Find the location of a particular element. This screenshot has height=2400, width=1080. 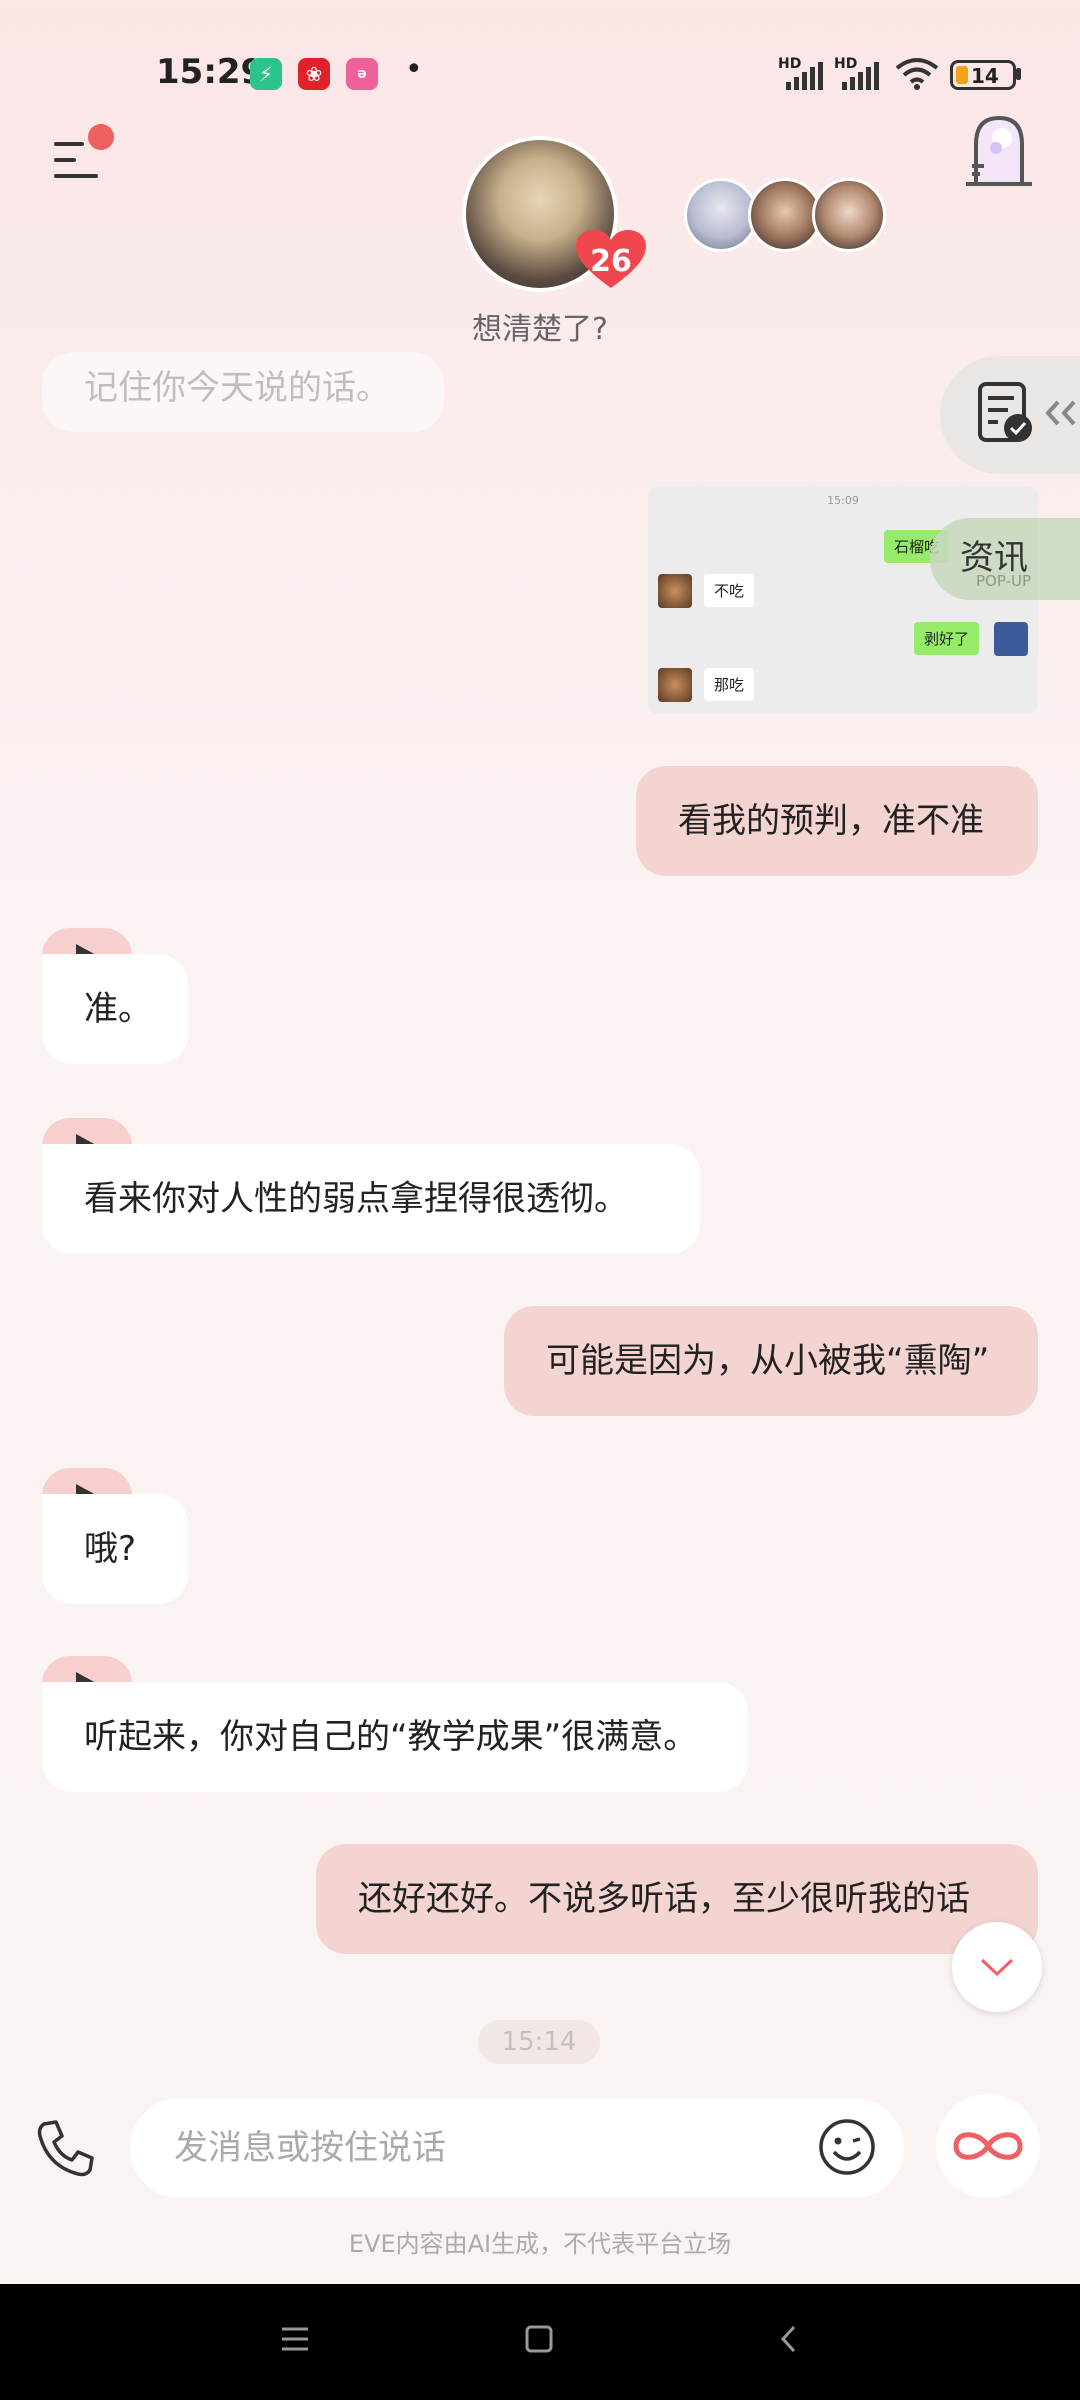

image-row-3: 剥好了 is located at coordinates (947, 638).